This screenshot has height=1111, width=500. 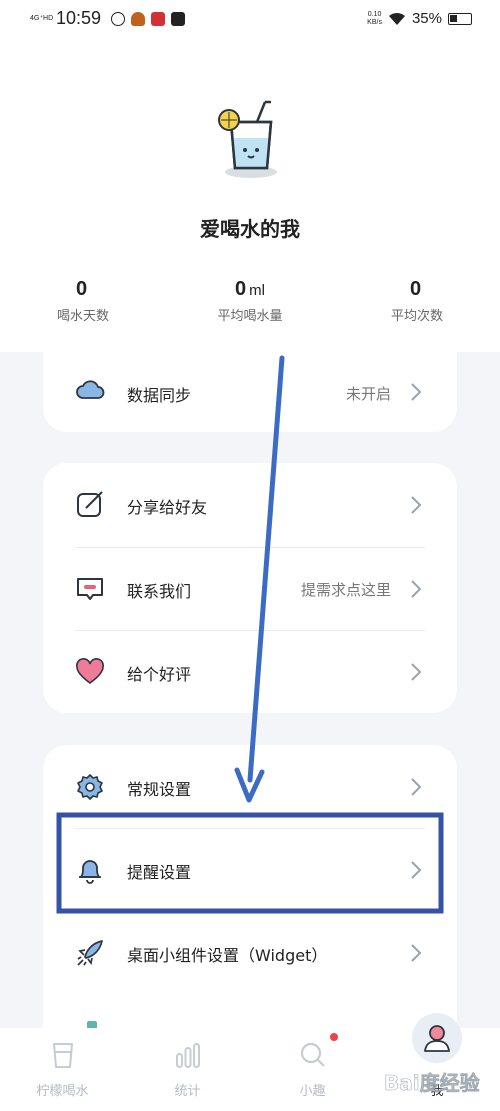 I want to click on stat-average-volume: 0 ml 平均喝水量, so click(x=250, y=301).